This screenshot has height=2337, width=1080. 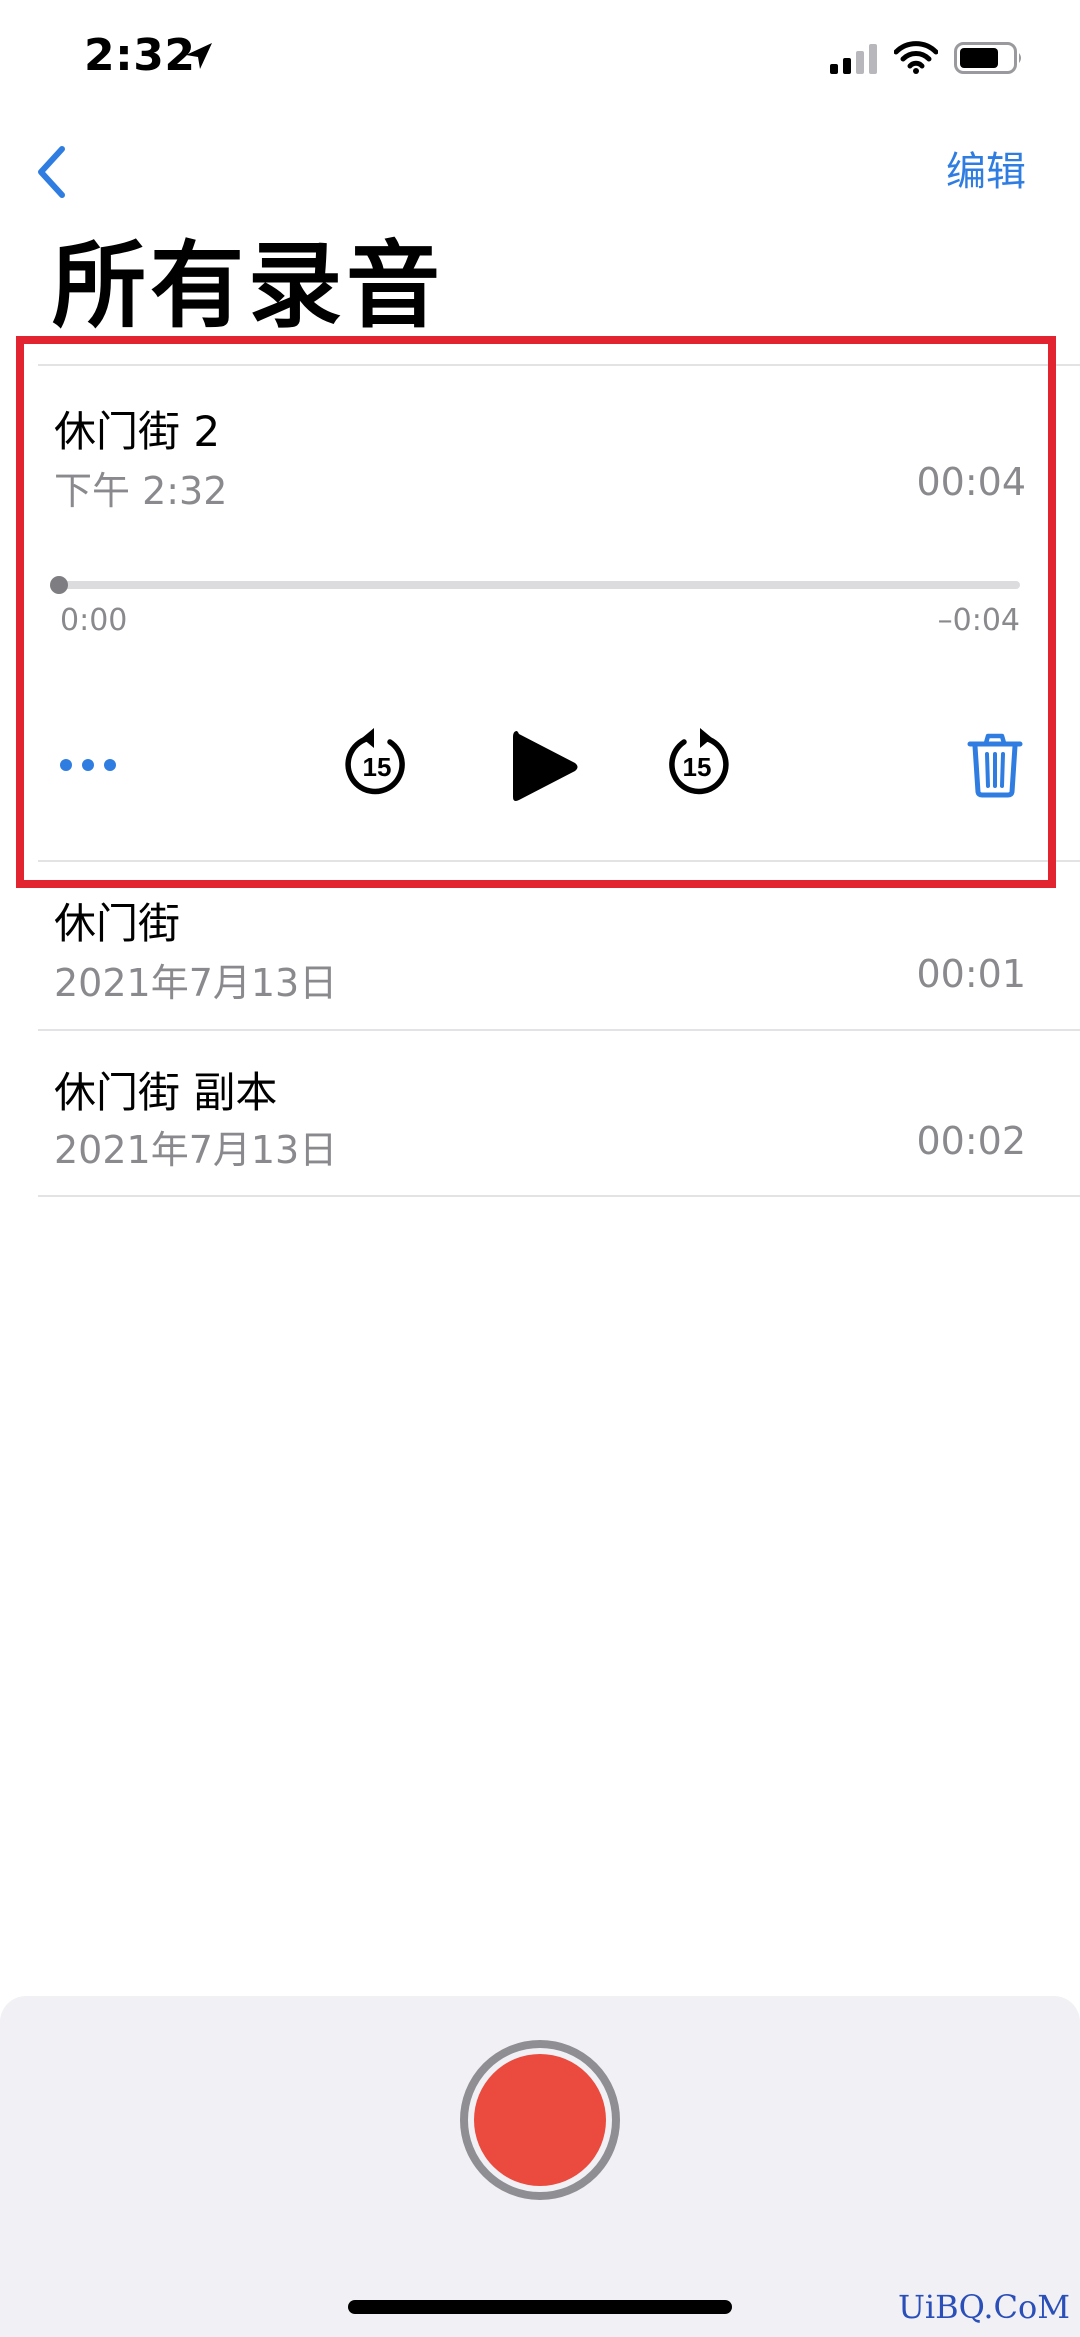 I want to click on recording-title: 休门街 副本, so click(x=166, y=1092).